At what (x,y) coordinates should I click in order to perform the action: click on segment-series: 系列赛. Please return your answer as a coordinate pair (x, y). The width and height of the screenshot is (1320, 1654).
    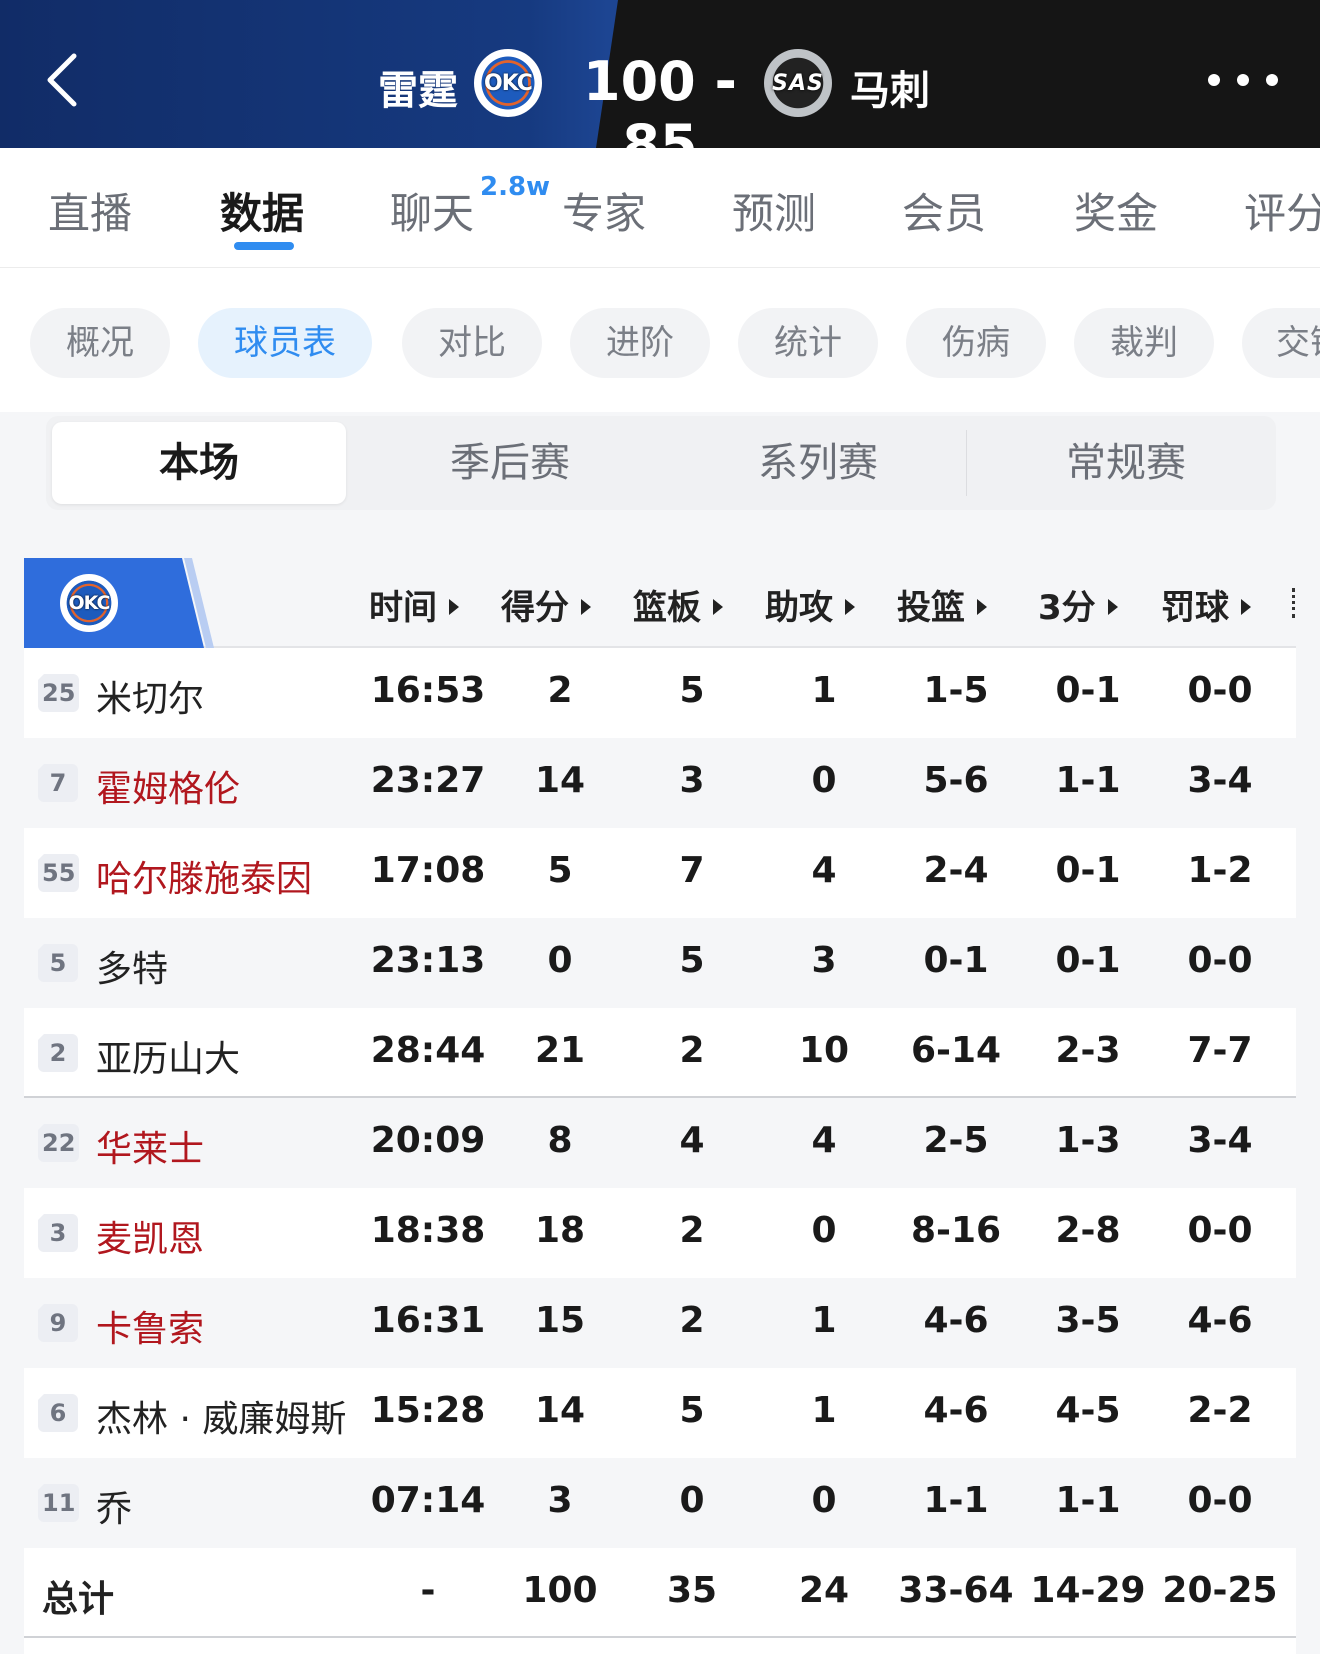
    Looking at the image, I should click on (818, 463).